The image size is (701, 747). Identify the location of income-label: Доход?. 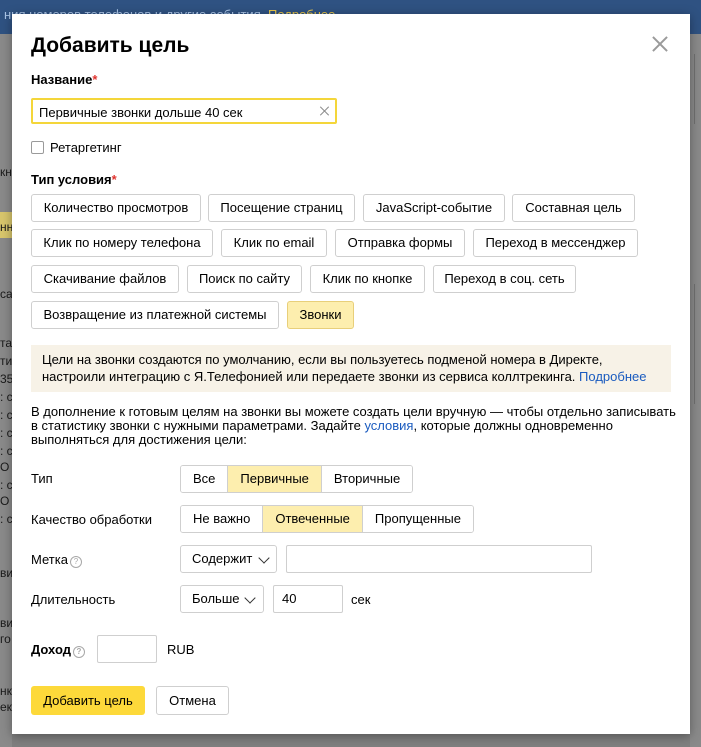
(58, 650).